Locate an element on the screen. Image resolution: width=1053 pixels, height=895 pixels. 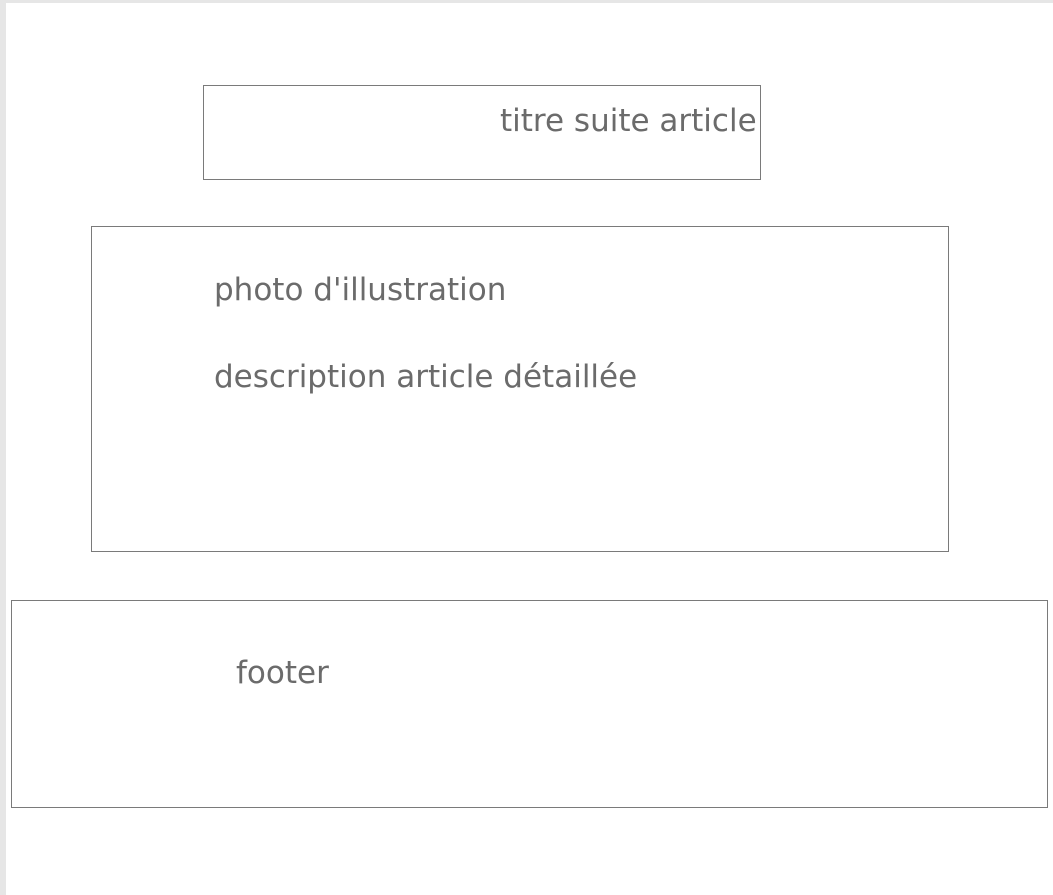
footer-label: footer is located at coordinates (282, 673).